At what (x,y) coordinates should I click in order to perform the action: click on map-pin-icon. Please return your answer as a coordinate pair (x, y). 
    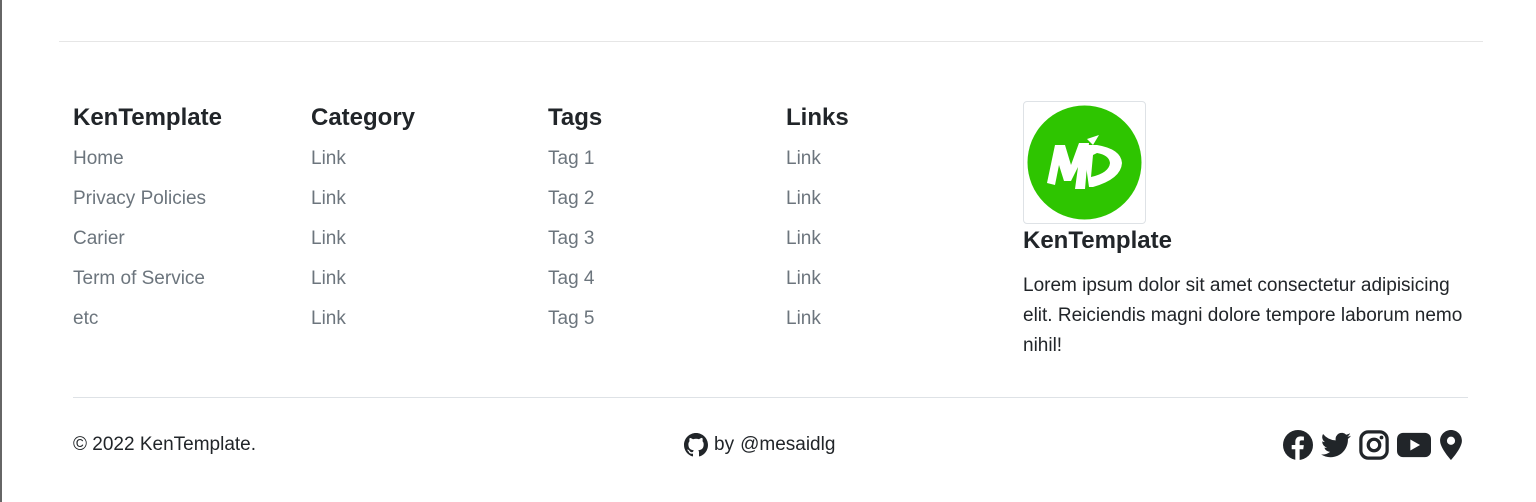
    Looking at the image, I should click on (1451, 445).